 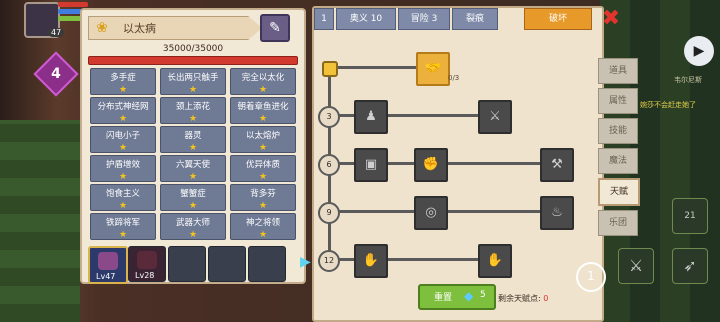 I want to click on skill-cell: 蟹蟹症 ★, so click(x=193, y=197).